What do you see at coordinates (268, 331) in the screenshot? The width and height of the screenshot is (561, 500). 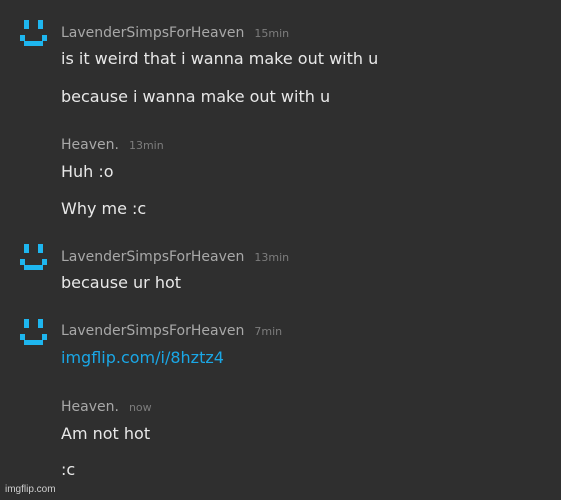 I see `timestamp: 7min` at bounding box center [268, 331].